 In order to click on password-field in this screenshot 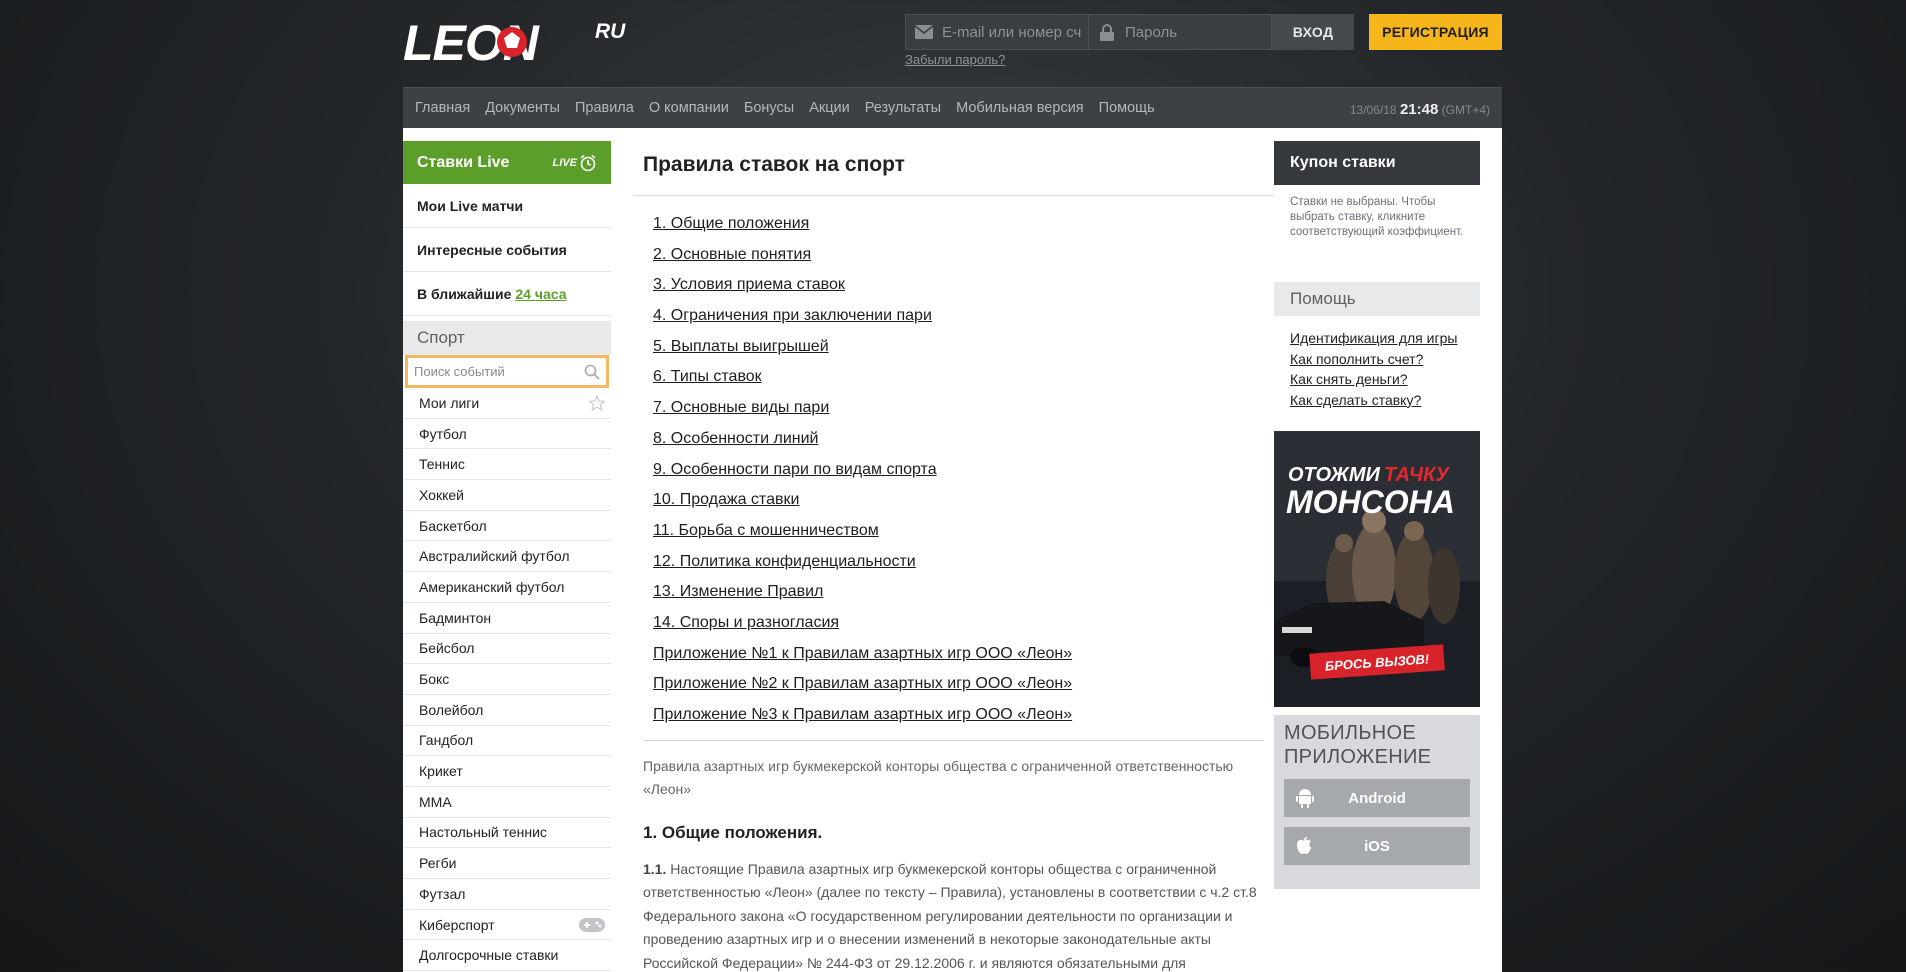, I will do `click(1180, 32)`.